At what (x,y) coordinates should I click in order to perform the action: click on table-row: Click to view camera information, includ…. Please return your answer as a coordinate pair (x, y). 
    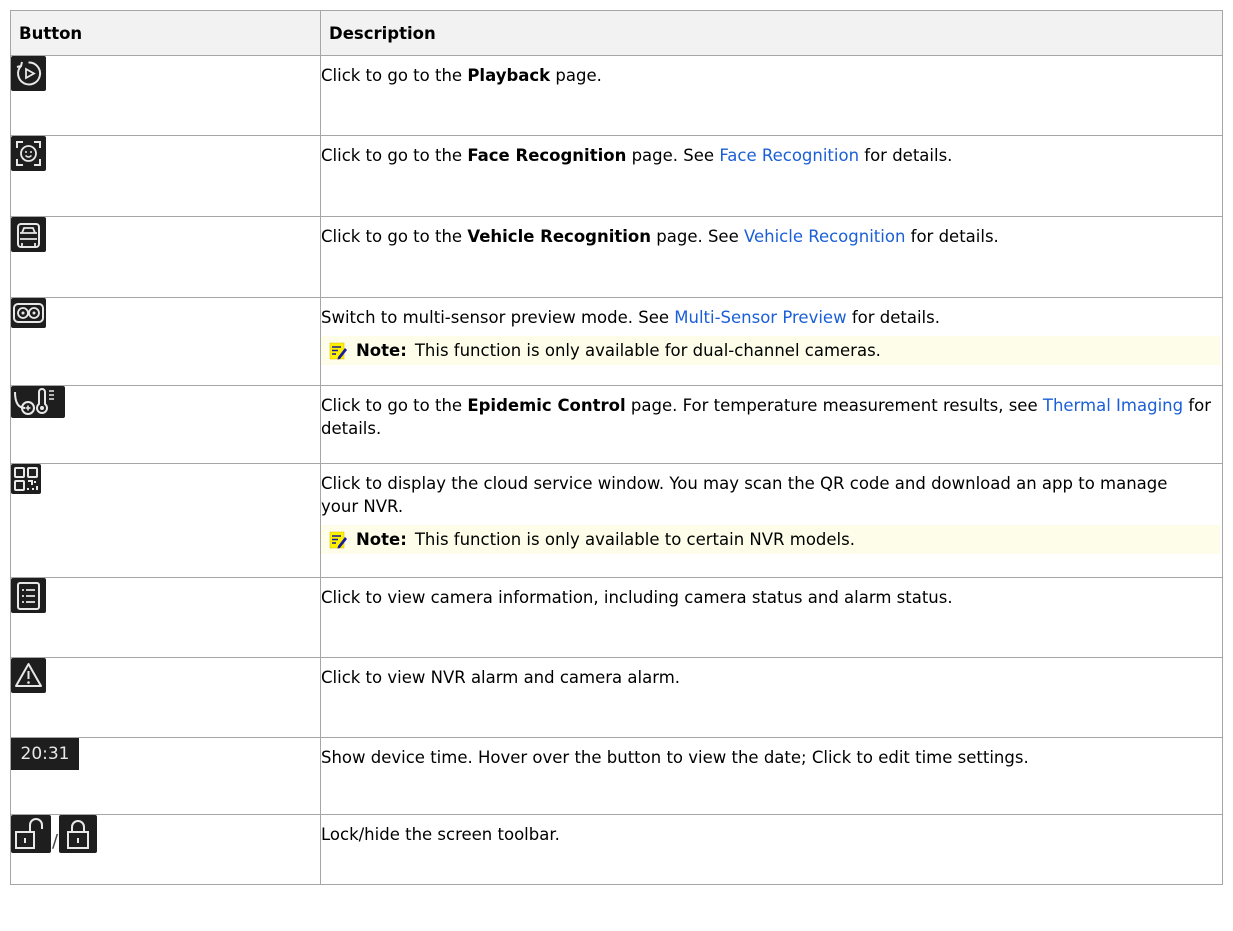
    Looking at the image, I should click on (616, 617).